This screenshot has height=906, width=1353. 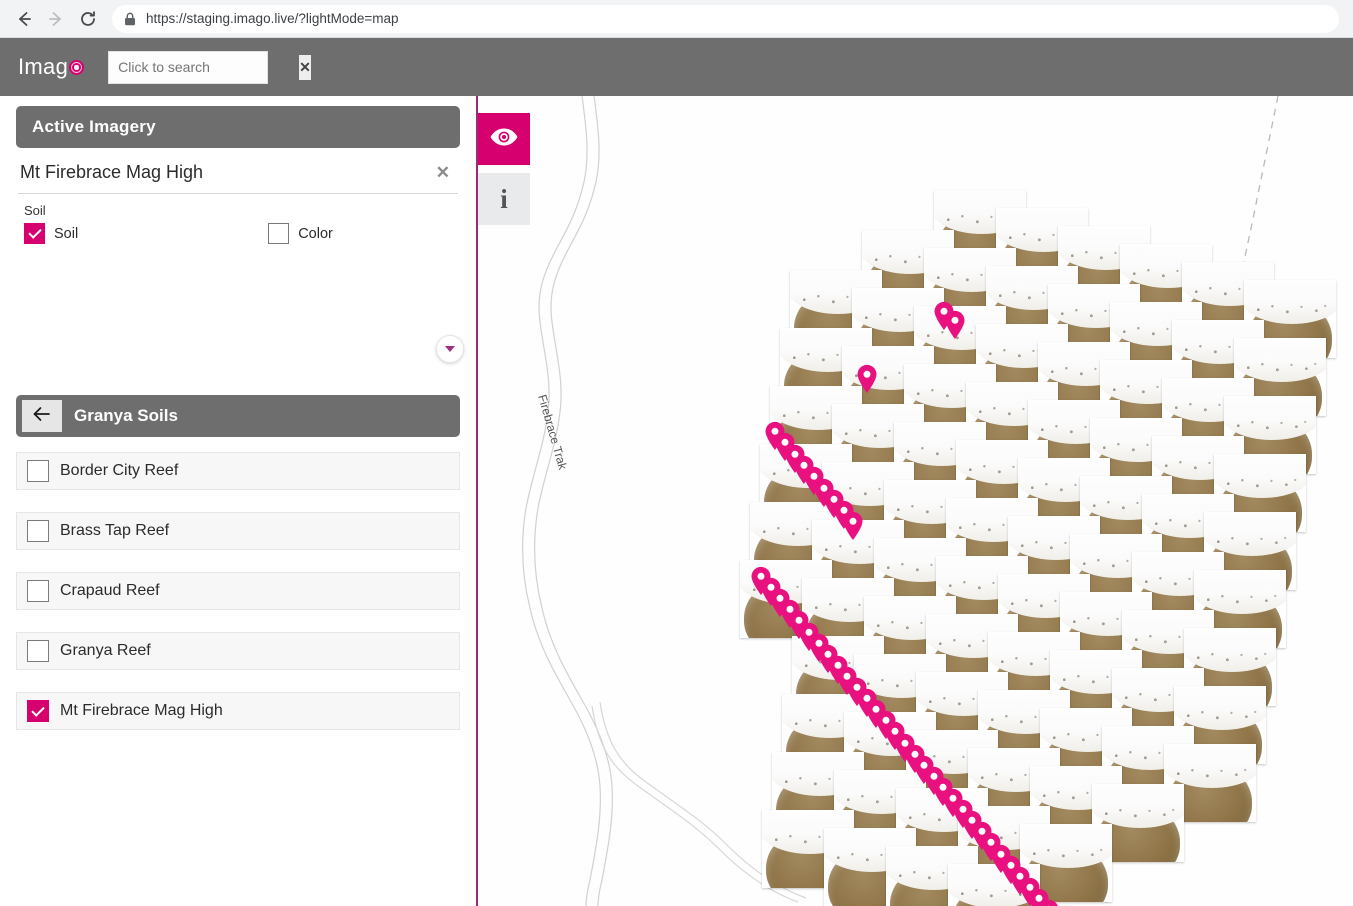 What do you see at coordinates (112, 172) in the screenshot?
I see `active-imagery-item-title: Mt Firebrace Mag High` at bounding box center [112, 172].